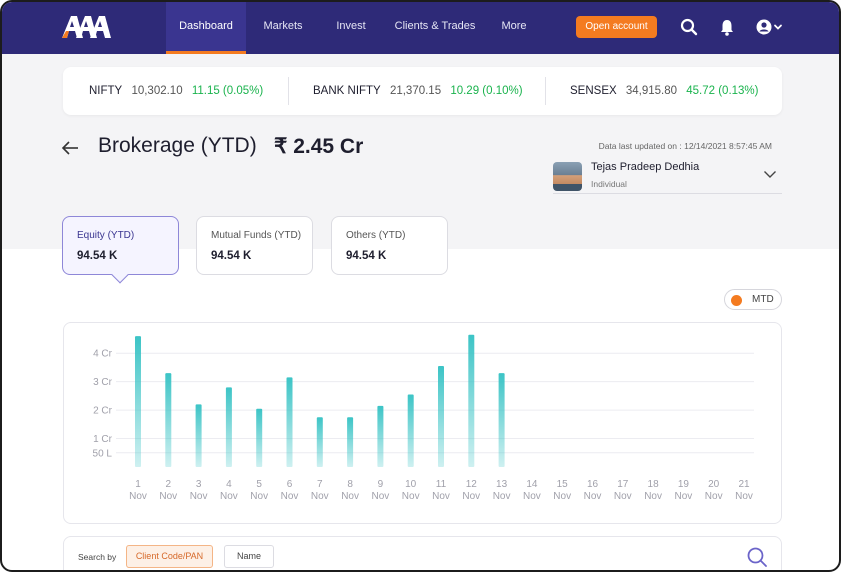 This screenshot has width=841, height=572. I want to click on client-type: Individual, so click(609, 184).